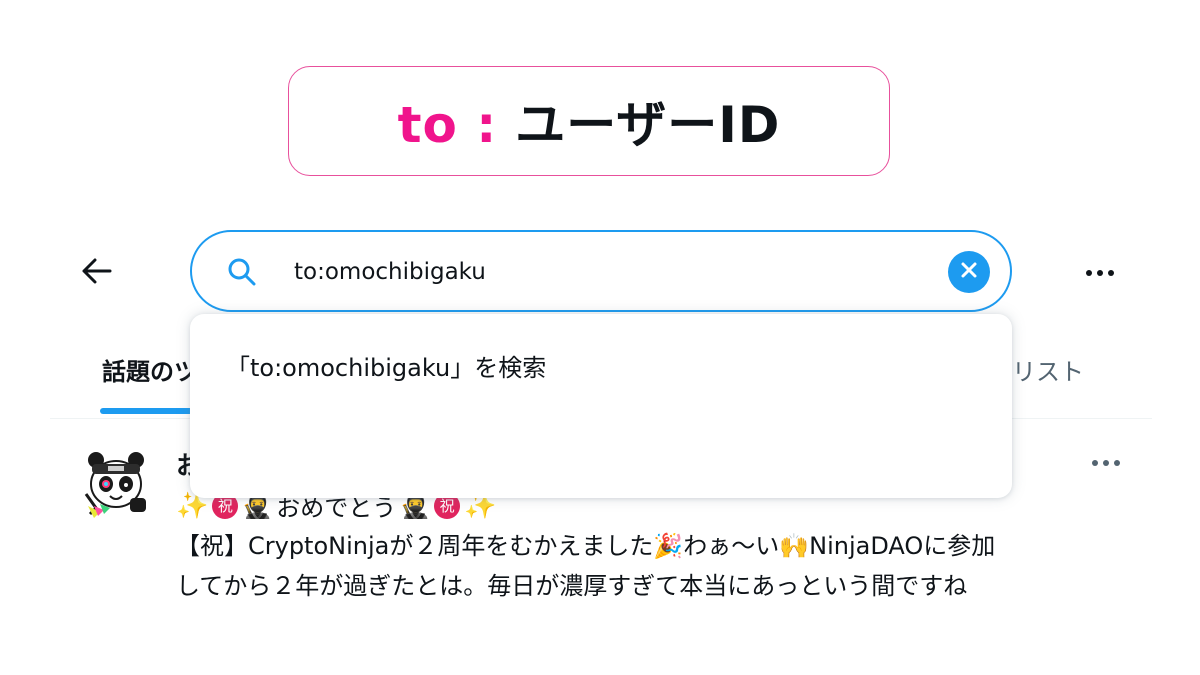 The width and height of the screenshot is (1200, 675). What do you see at coordinates (242, 272) in the screenshot?
I see `search-icon` at bounding box center [242, 272].